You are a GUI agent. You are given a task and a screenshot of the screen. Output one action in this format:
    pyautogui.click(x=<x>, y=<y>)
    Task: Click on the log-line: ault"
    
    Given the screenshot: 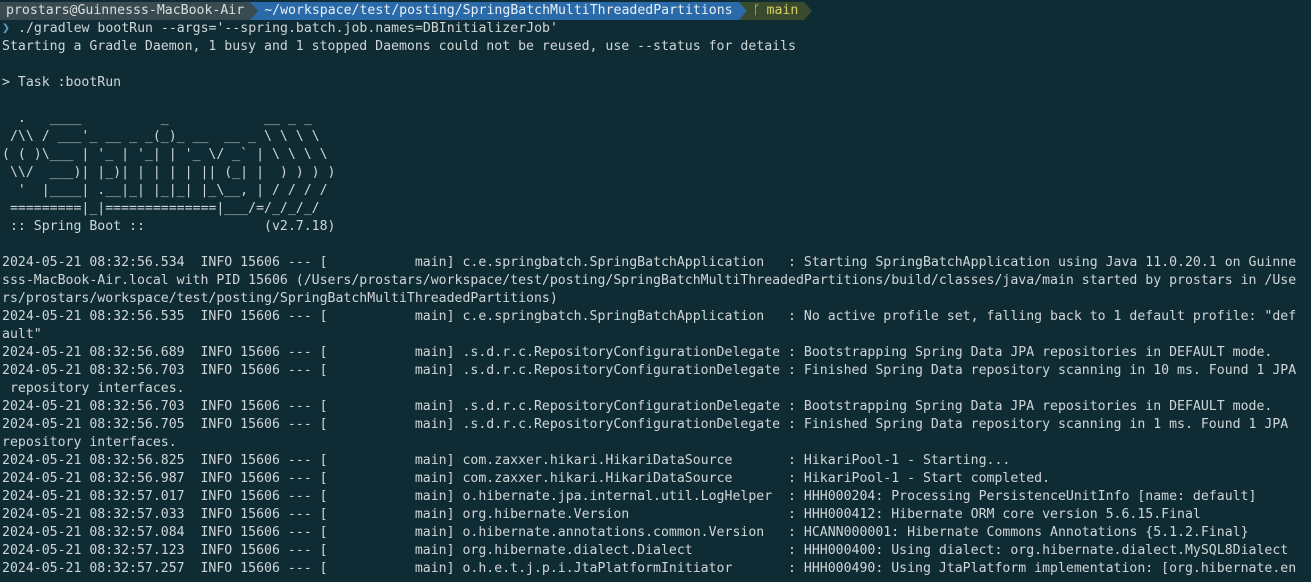 What is the action you would take?
    pyautogui.click(x=22, y=334)
    